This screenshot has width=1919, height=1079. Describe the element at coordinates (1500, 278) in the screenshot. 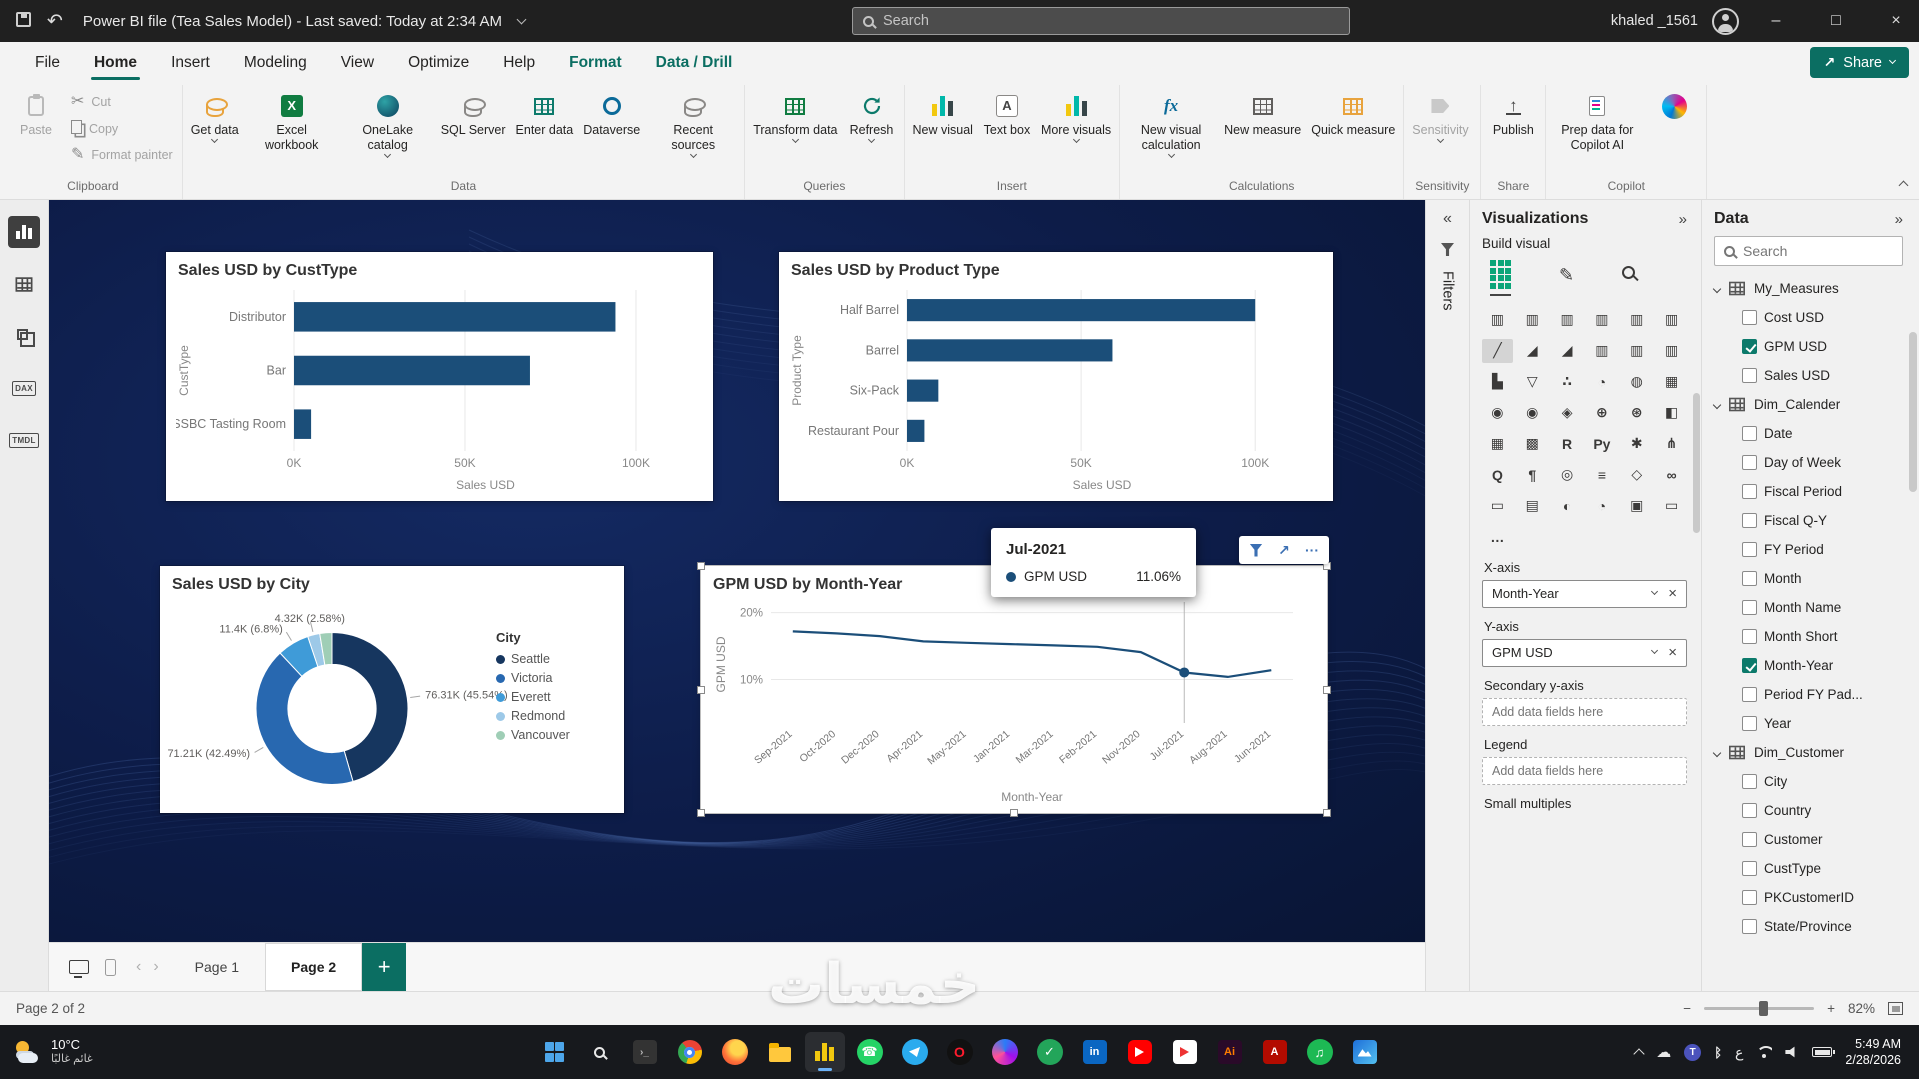

I see `tab-build-visual` at that location.